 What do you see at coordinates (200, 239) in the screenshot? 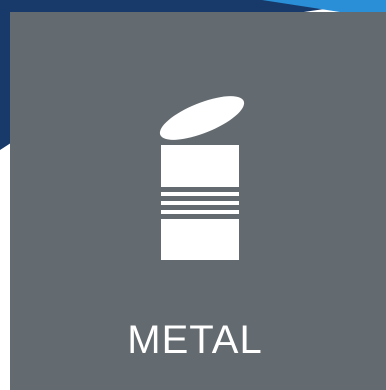
I see `can-body-bottom` at bounding box center [200, 239].